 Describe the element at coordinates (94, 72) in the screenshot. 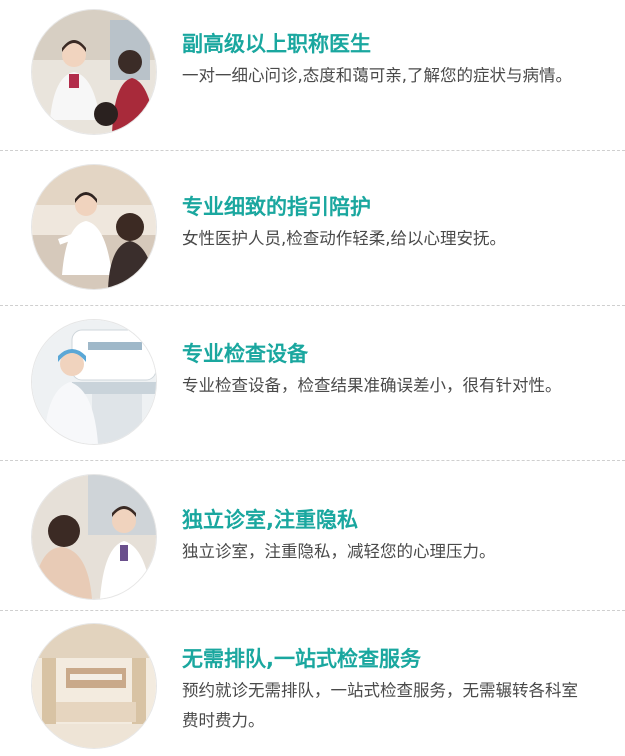

I see `doctor-consultation-photo-icon` at that location.